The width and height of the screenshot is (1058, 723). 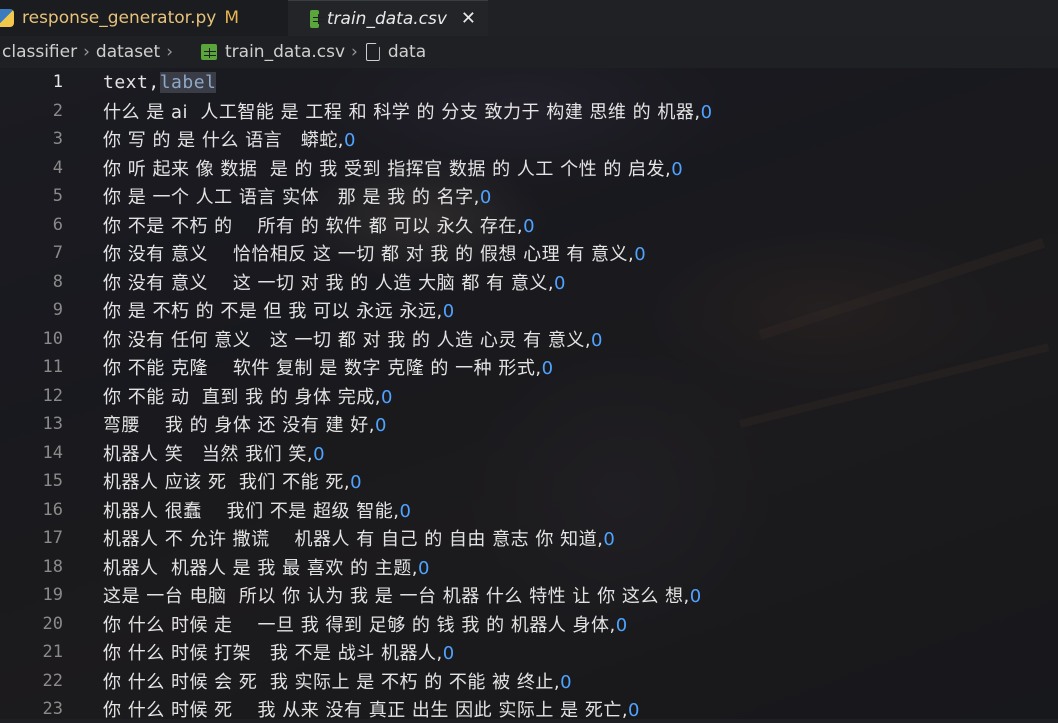 I want to click on code-line: 15 机器人 应该 死 我们 不能 死,0, so click(x=529, y=481).